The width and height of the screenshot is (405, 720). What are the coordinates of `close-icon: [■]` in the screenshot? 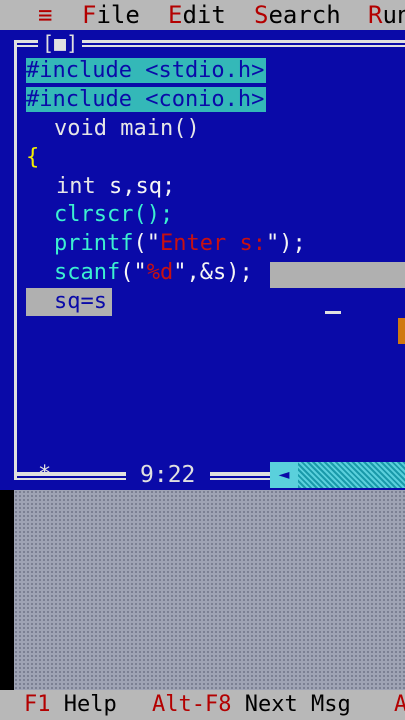 It's located at (60, 43).